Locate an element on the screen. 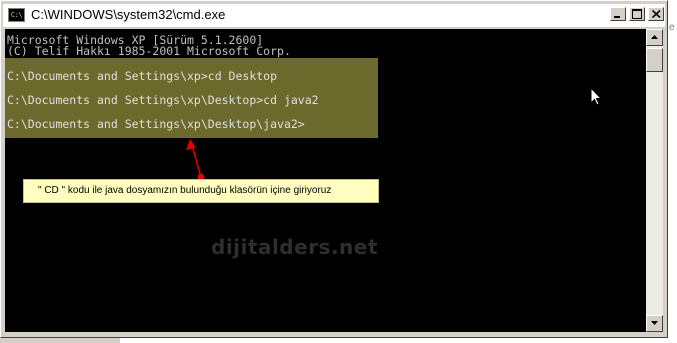  window-title: C:\WINDOWS\system32\cmd.exe is located at coordinates (128, 14).